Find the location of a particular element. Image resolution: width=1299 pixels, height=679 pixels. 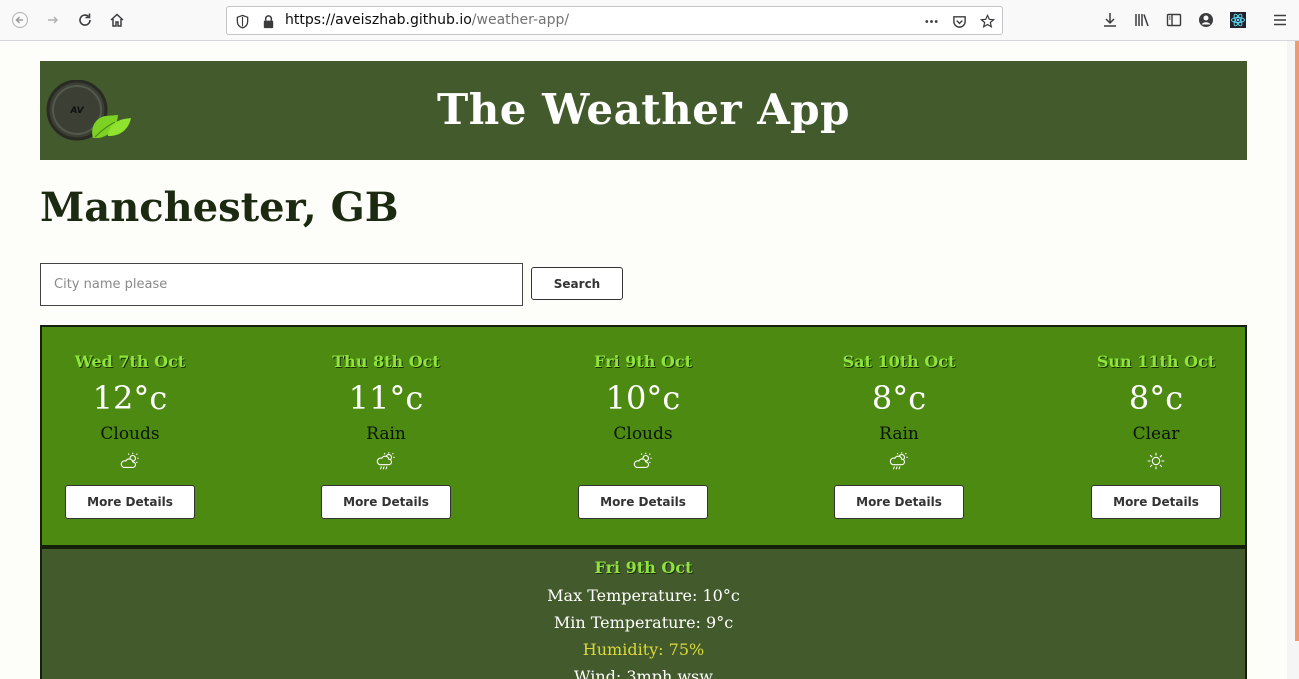

forecast-temperature: 11°c is located at coordinates (386, 398).